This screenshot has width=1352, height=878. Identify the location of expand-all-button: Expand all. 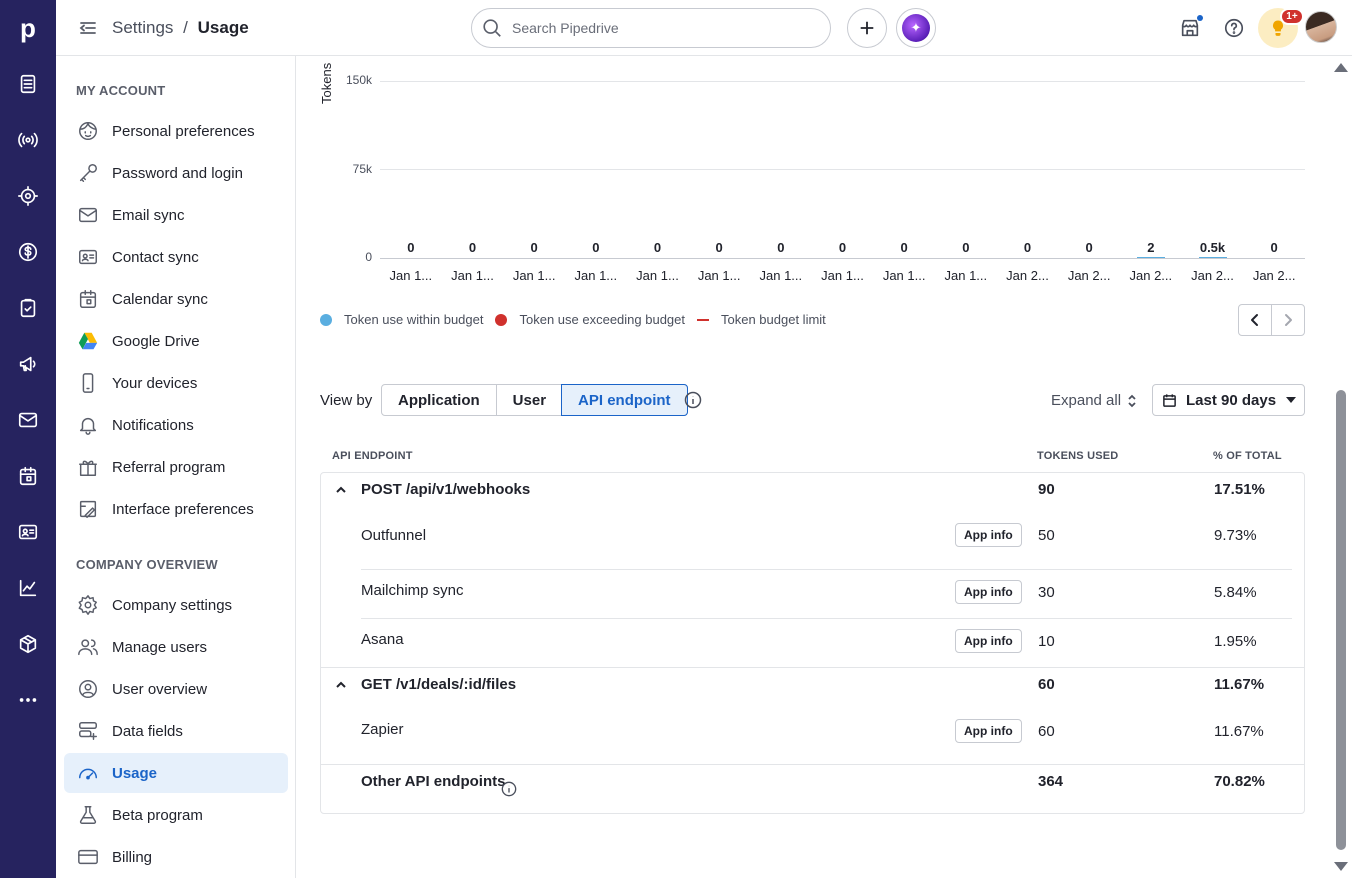
(1095, 400).